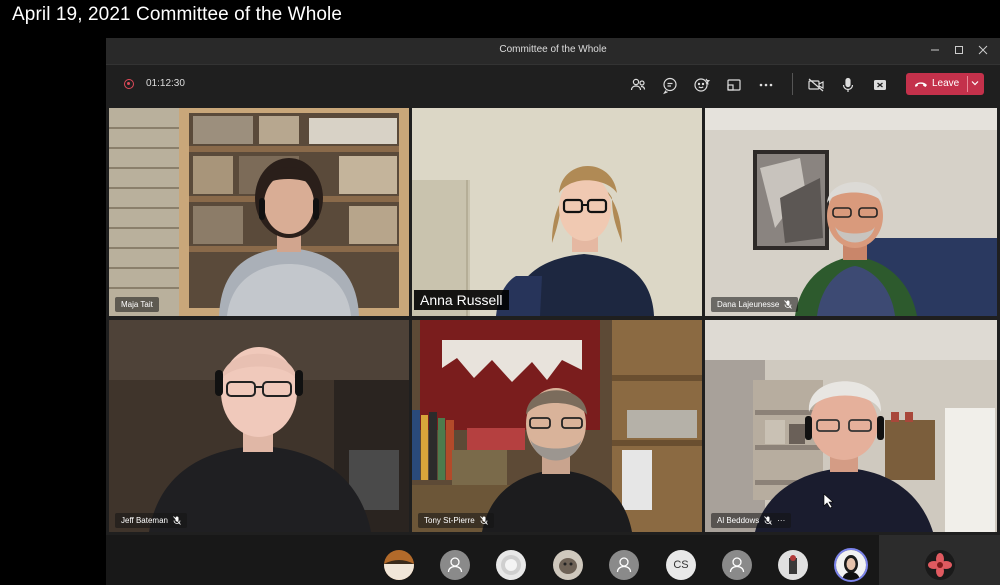 This screenshot has height=585, width=1000. I want to click on meeting-timer: 01:12:30, so click(165, 83).